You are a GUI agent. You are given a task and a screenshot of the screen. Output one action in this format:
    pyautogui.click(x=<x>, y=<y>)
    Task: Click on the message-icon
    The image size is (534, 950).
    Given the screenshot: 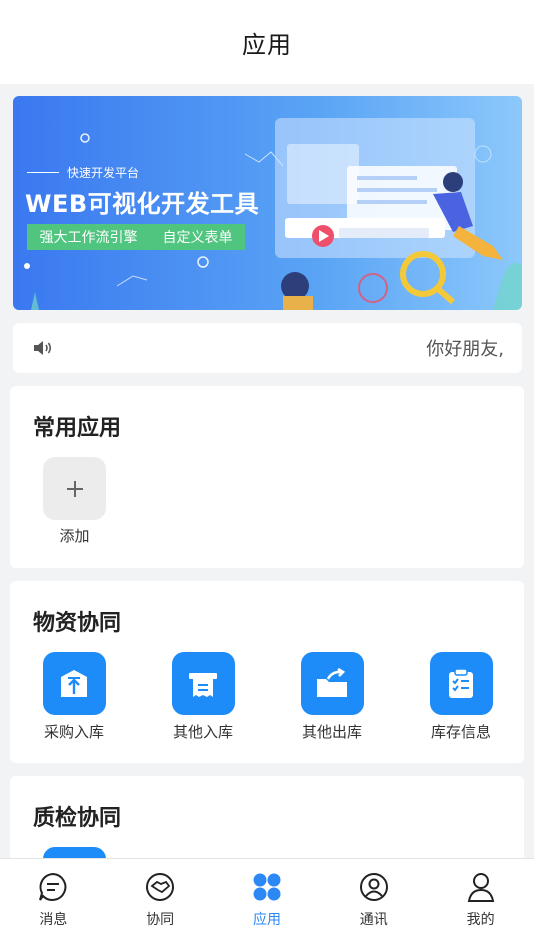 What is the action you would take?
    pyautogui.click(x=53, y=886)
    